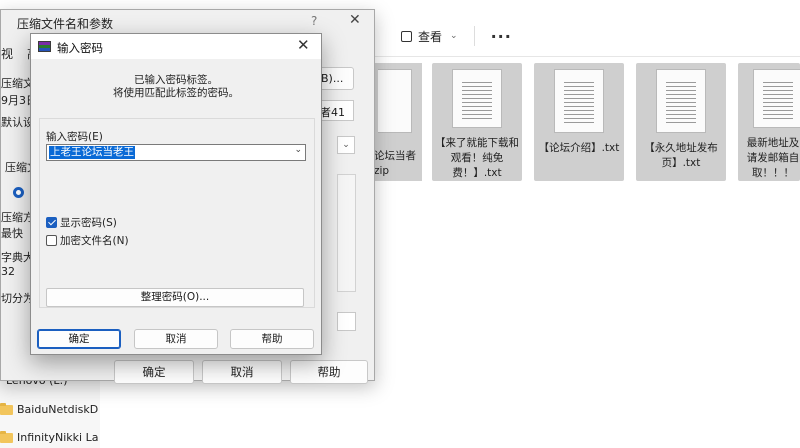 Image resolution: width=800 pixels, height=448 pixels. Describe the element at coordinates (501, 36) in the screenshot. I see `more-options-button: ···` at that location.